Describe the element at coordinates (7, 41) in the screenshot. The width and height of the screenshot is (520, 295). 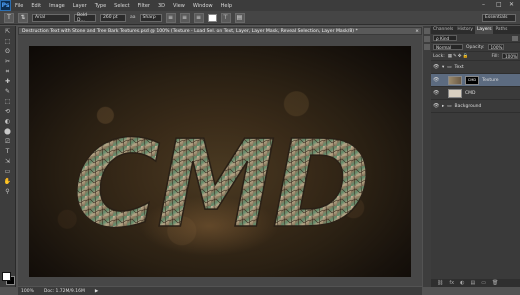
I see `marquee-tool-icon: ⬚` at that location.